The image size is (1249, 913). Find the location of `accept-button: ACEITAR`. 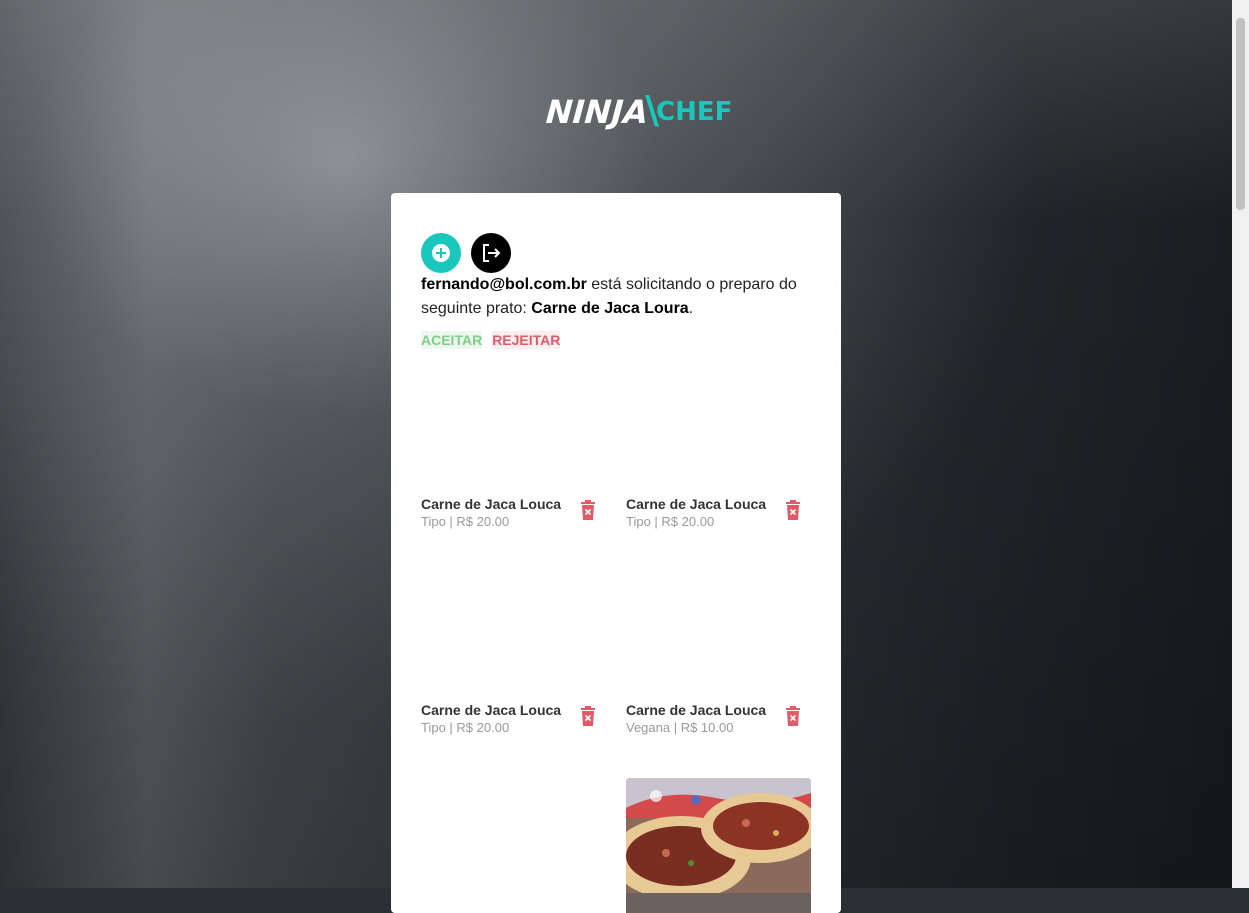

accept-button: ACEITAR is located at coordinates (452, 340).